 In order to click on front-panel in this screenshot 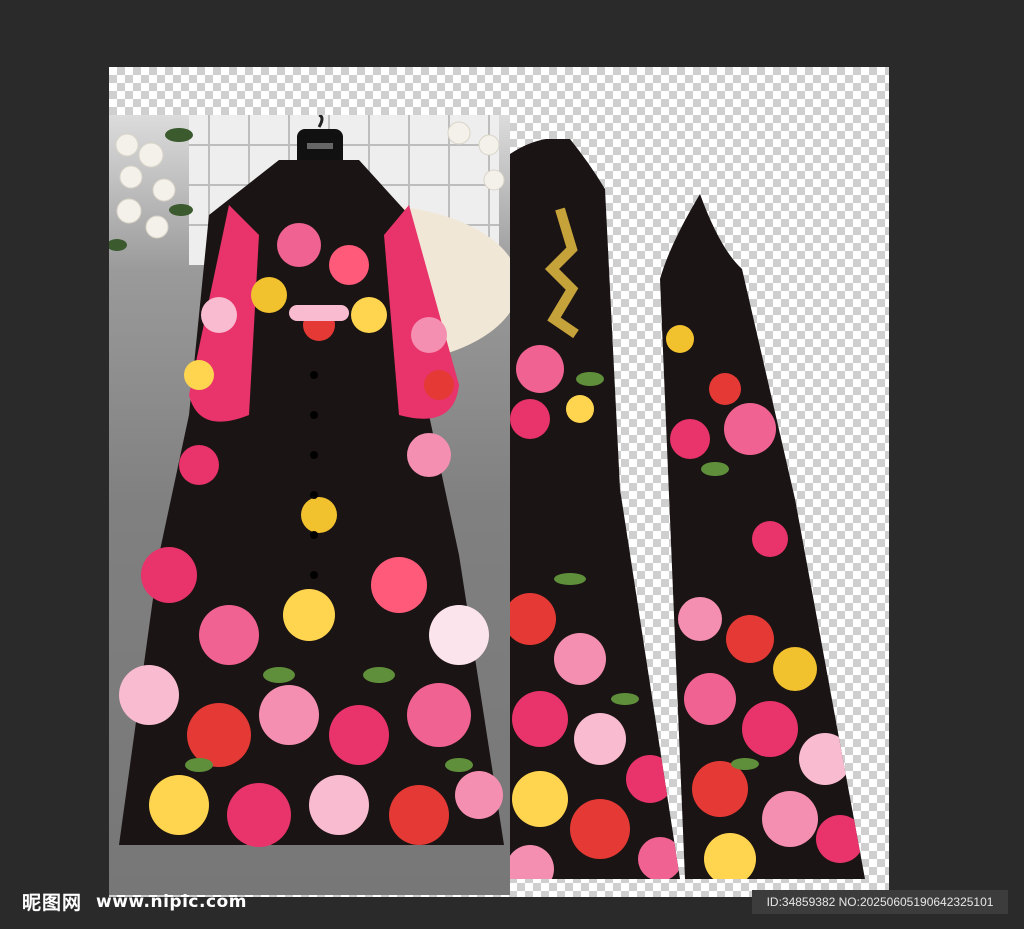, I will do `click(595, 509)`.